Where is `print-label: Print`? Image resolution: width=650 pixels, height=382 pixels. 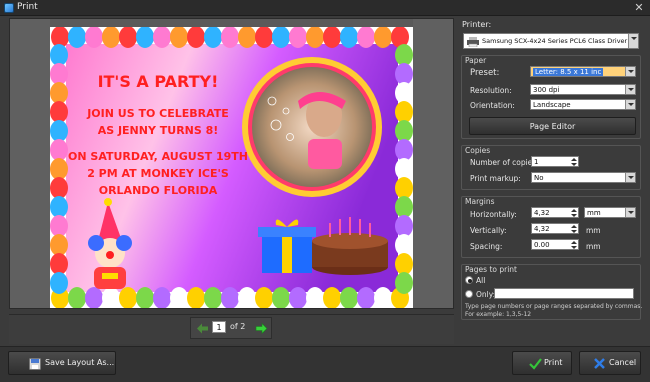 print-label: Print is located at coordinates (553, 362).